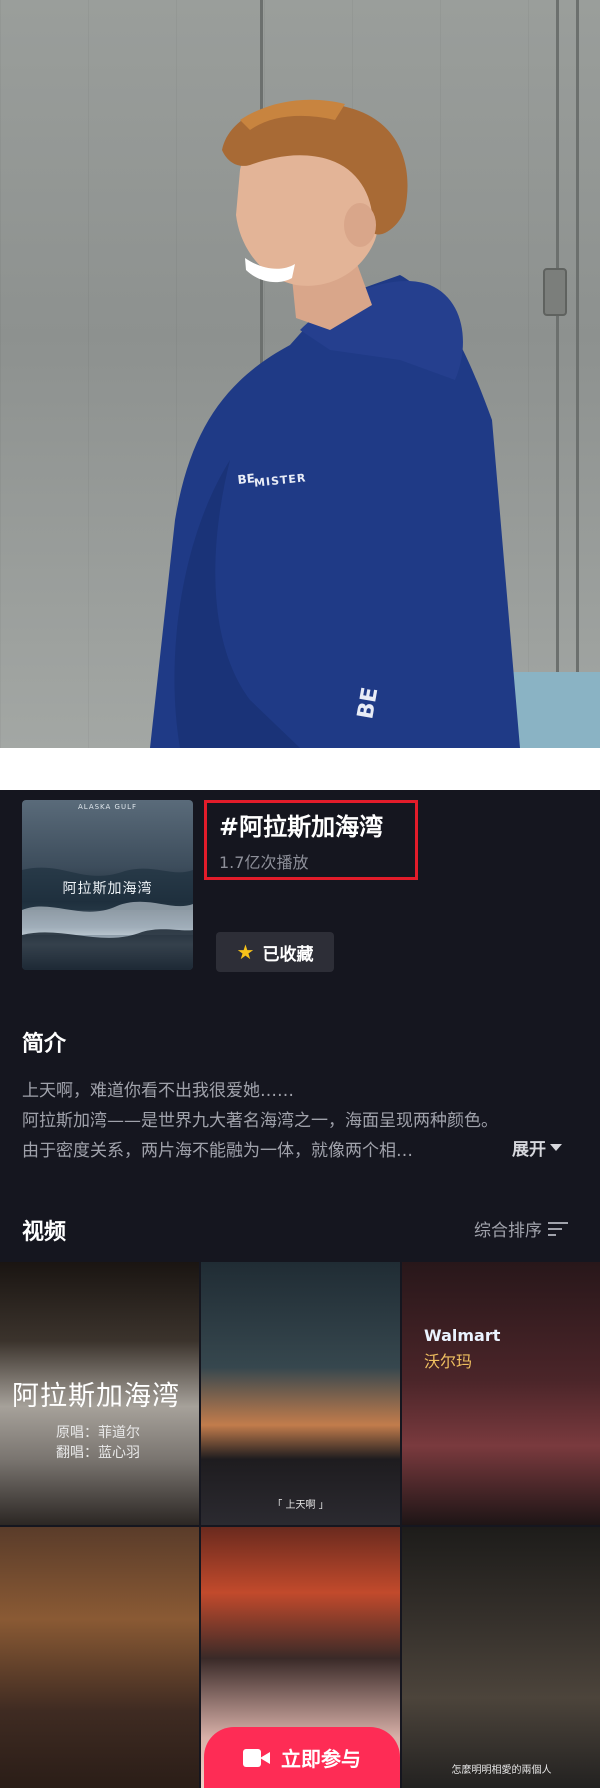  Describe the element at coordinates (501, 1657) in the screenshot. I see `video-thumbnail: 怎麼明明相愛的兩個人` at that location.